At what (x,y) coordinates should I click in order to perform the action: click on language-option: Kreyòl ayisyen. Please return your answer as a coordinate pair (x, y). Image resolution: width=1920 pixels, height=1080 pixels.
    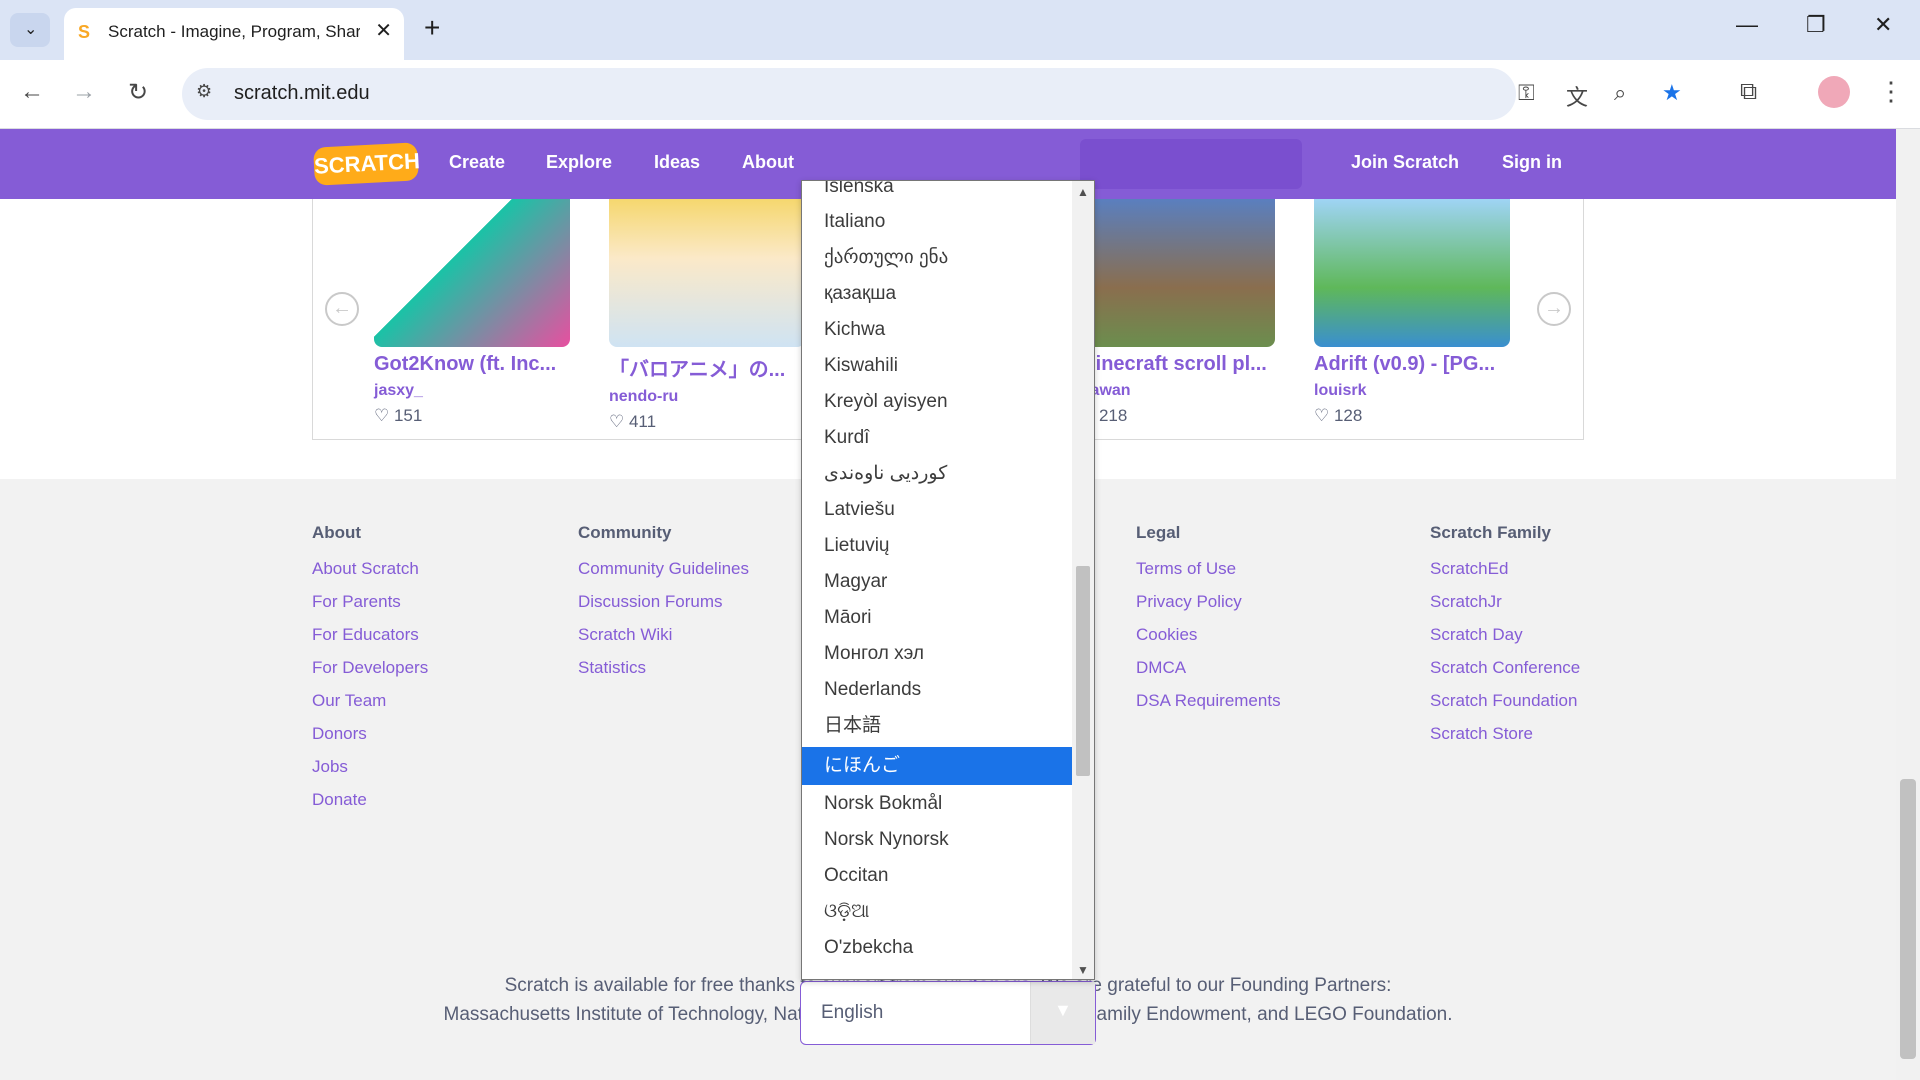
    Looking at the image, I should click on (937, 402).